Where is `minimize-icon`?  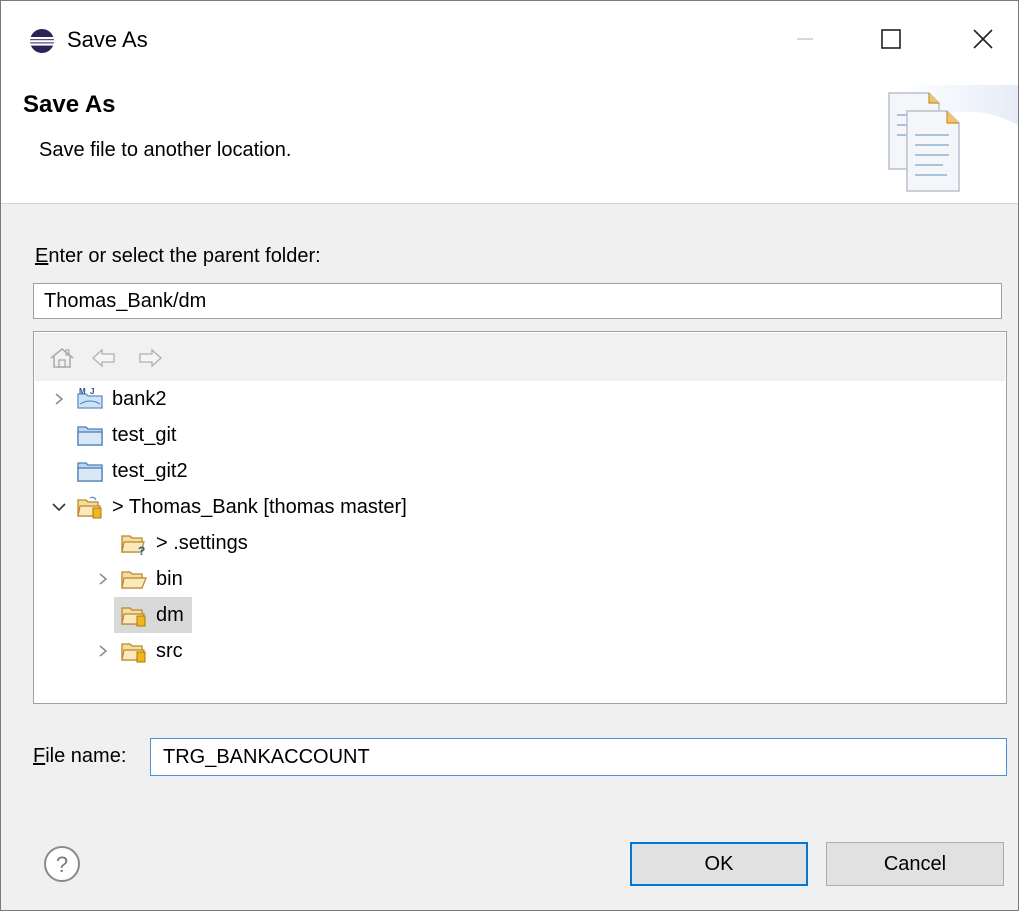 minimize-icon is located at coordinates (805, 39).